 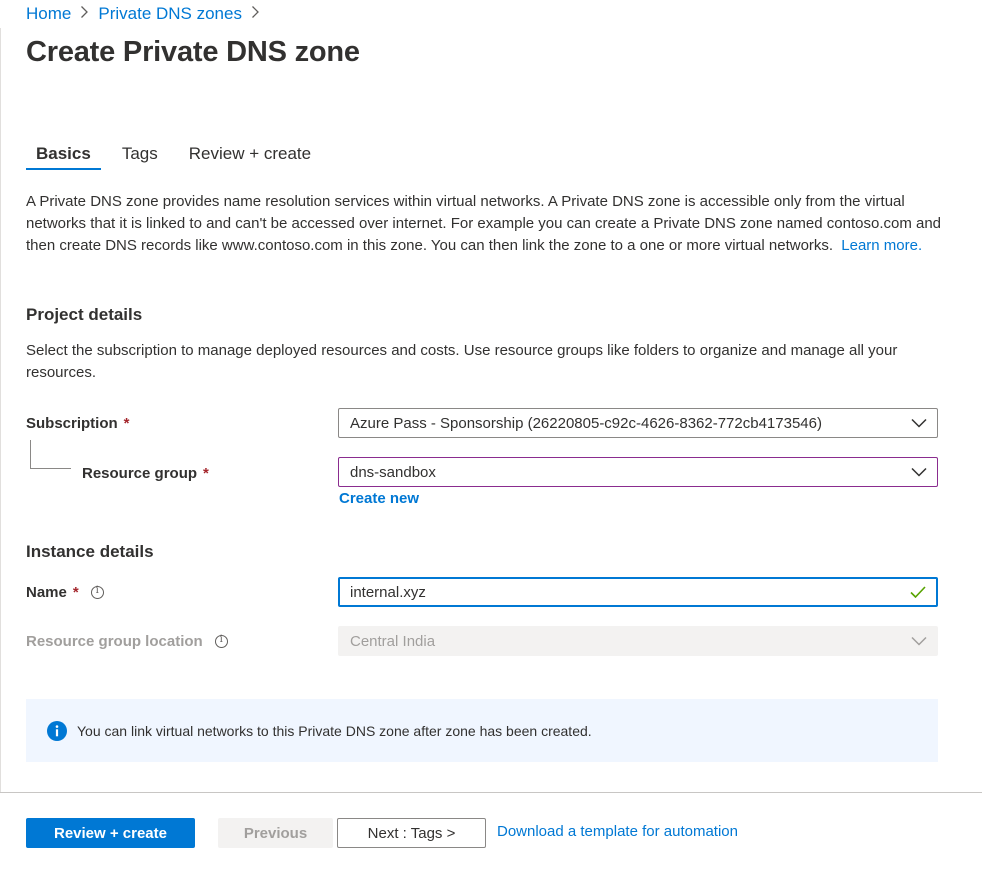 I want to click on resource-group-dropdown: dns-sandbox, so click(x=638, y=472).